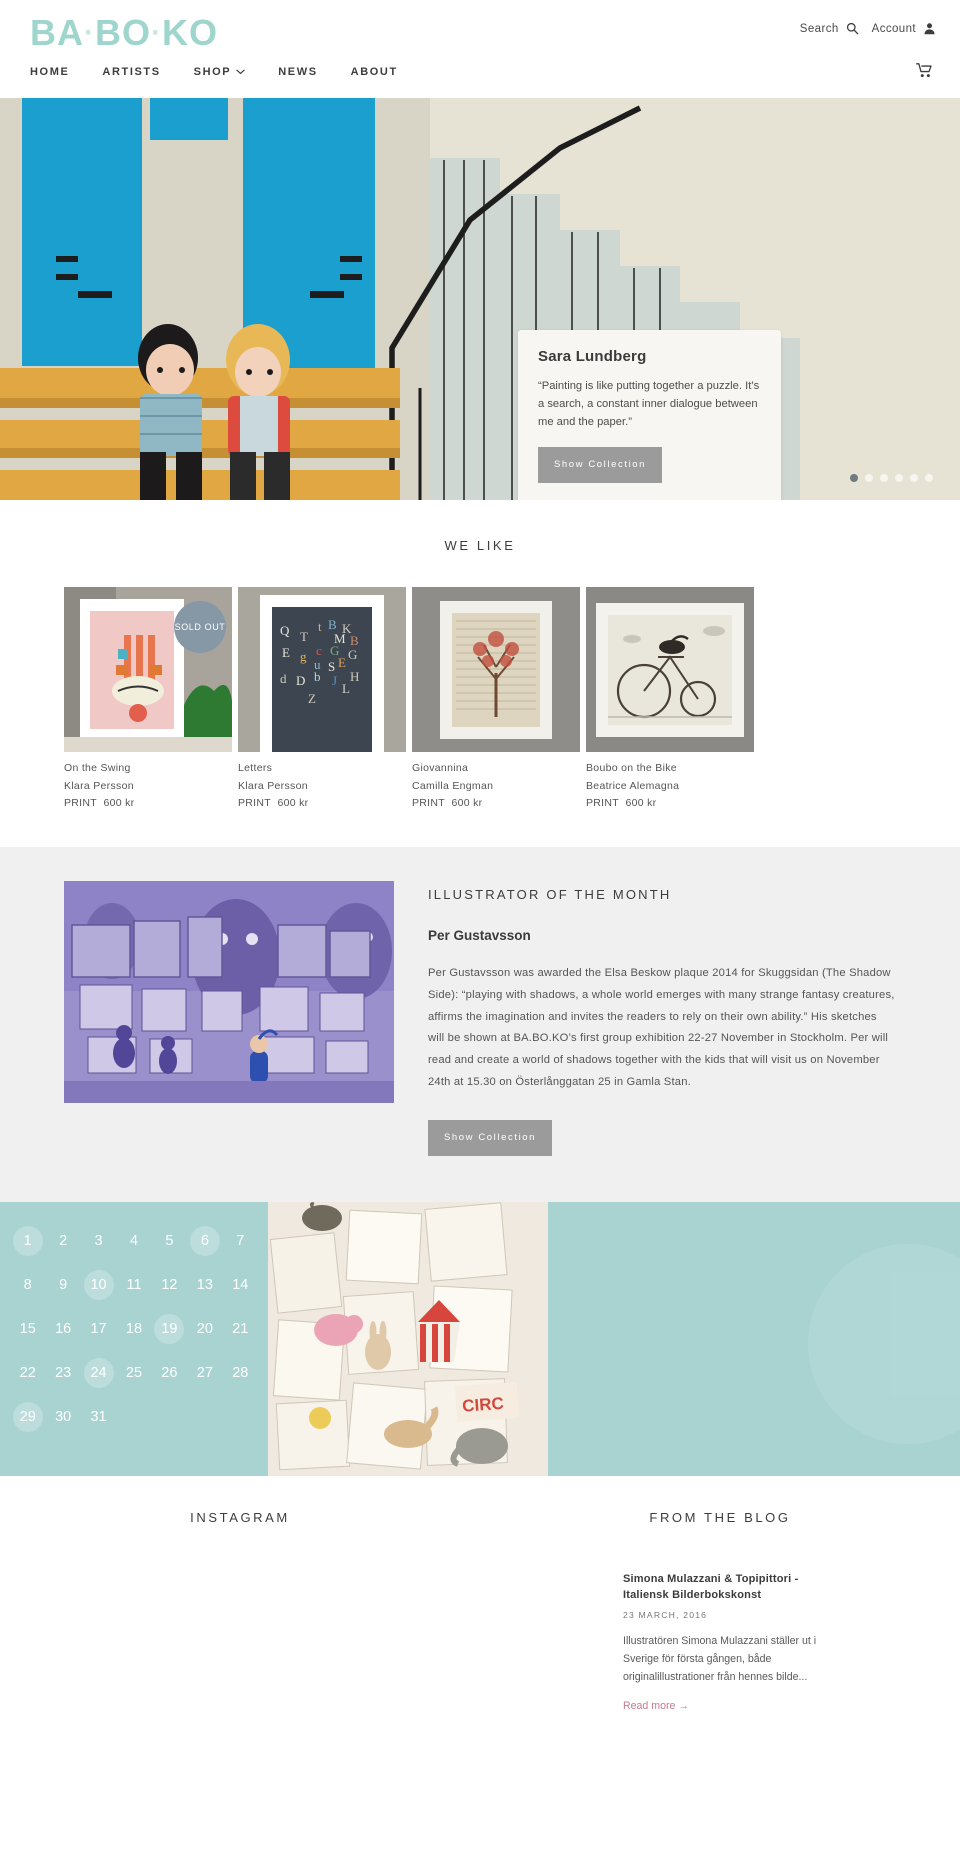 The image size is (960, 1875). I want to click on account-label: Account, so click(894, 29).